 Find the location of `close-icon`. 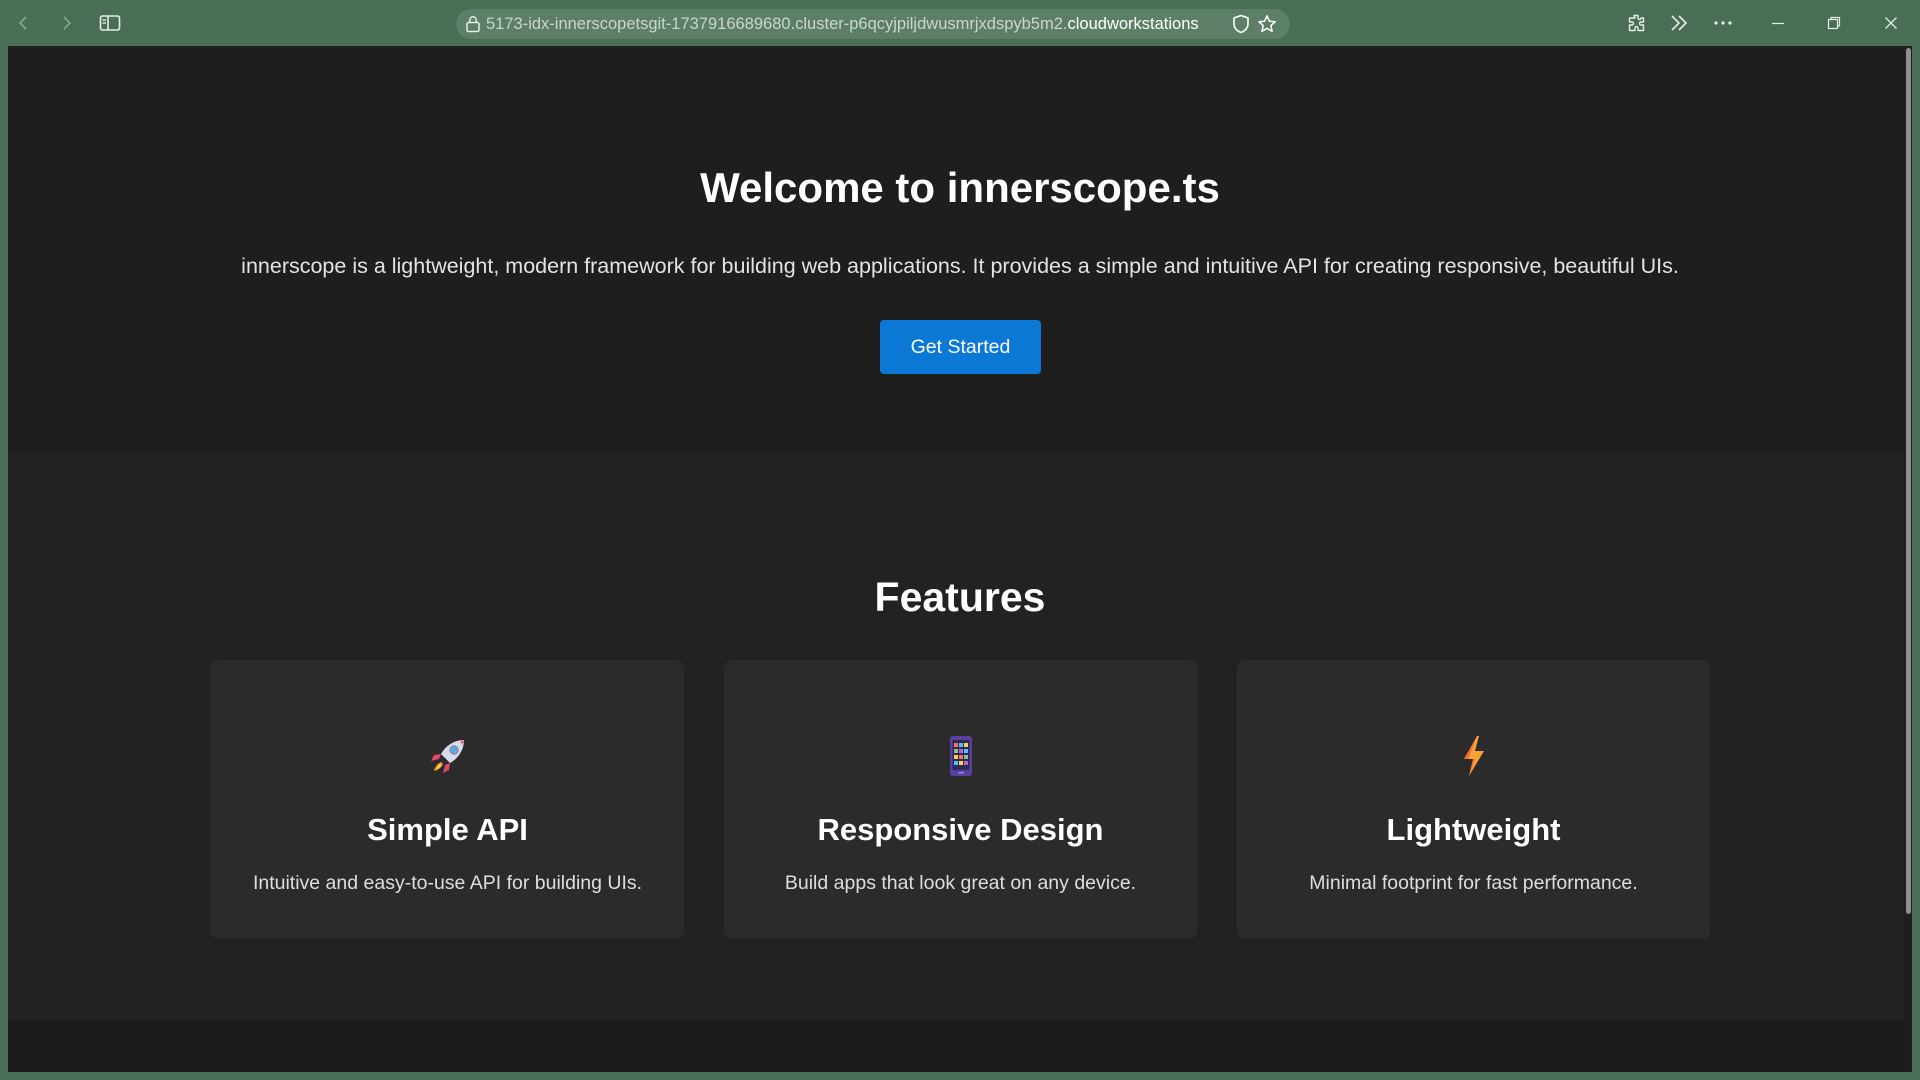

close-icon is located at coordinates (1891, 23).